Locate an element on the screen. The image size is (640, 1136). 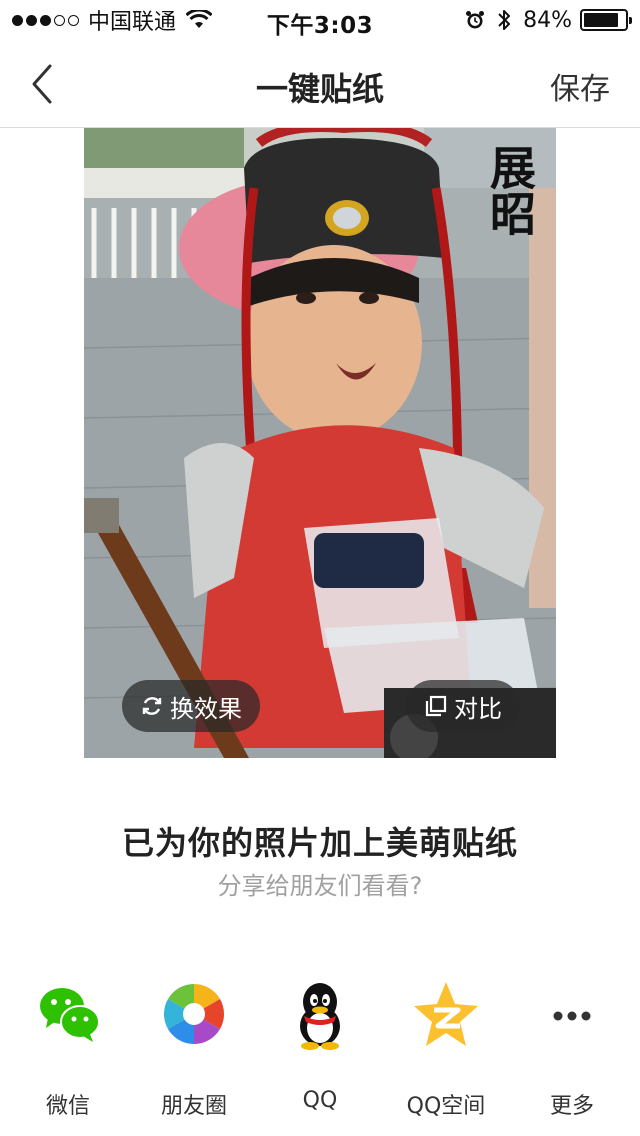
compare-button: 对比 is located at coordinates (463, 706).